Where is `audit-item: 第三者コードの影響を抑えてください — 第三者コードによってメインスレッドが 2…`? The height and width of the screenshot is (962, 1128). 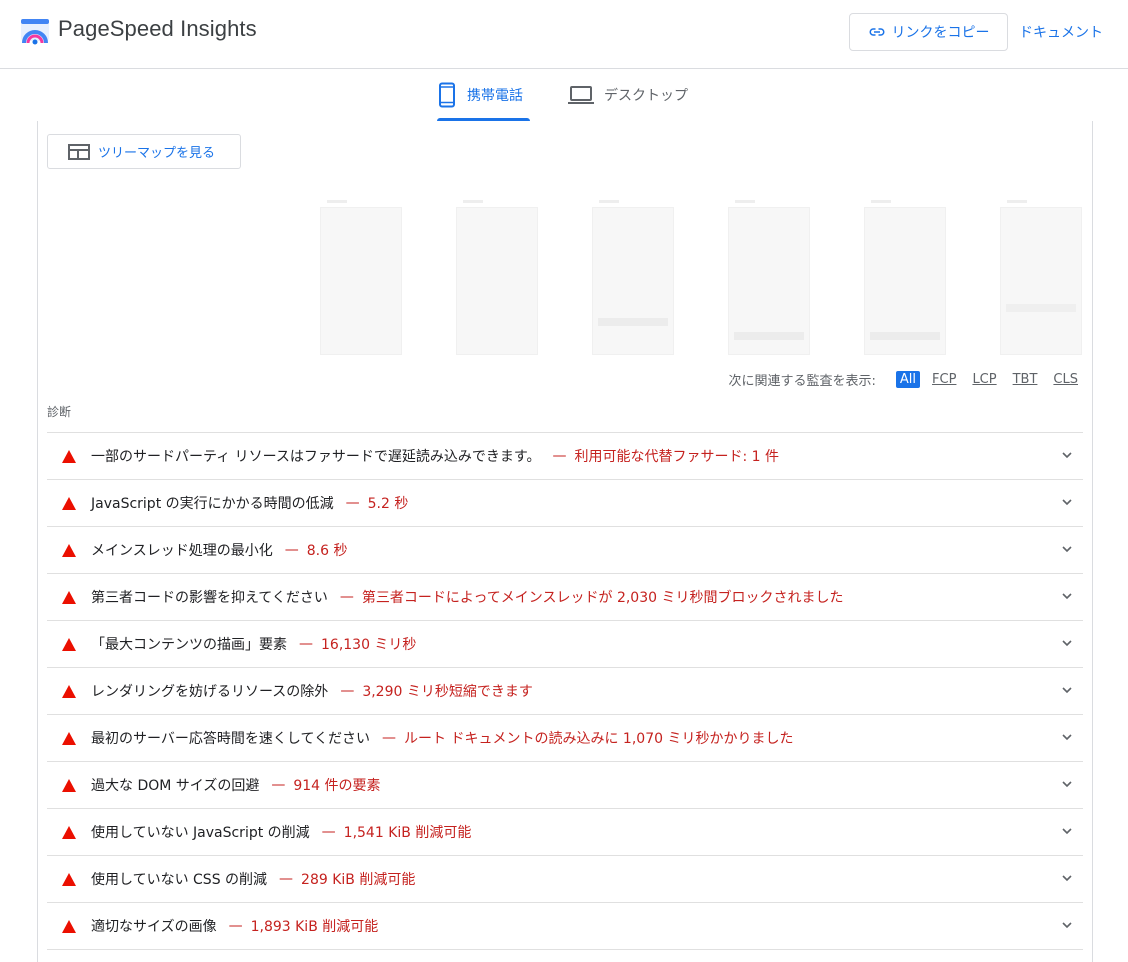
audit-item: 第三者コードの影響を抑えてください — 第三者コードによってメインスレッドが 2… is located at coordinates (565, 596).